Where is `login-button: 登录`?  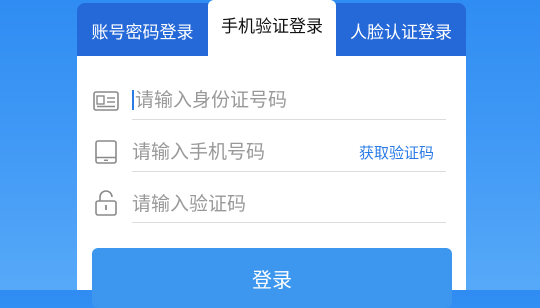
login-button: 登录 is located at coordinates (272, 278).